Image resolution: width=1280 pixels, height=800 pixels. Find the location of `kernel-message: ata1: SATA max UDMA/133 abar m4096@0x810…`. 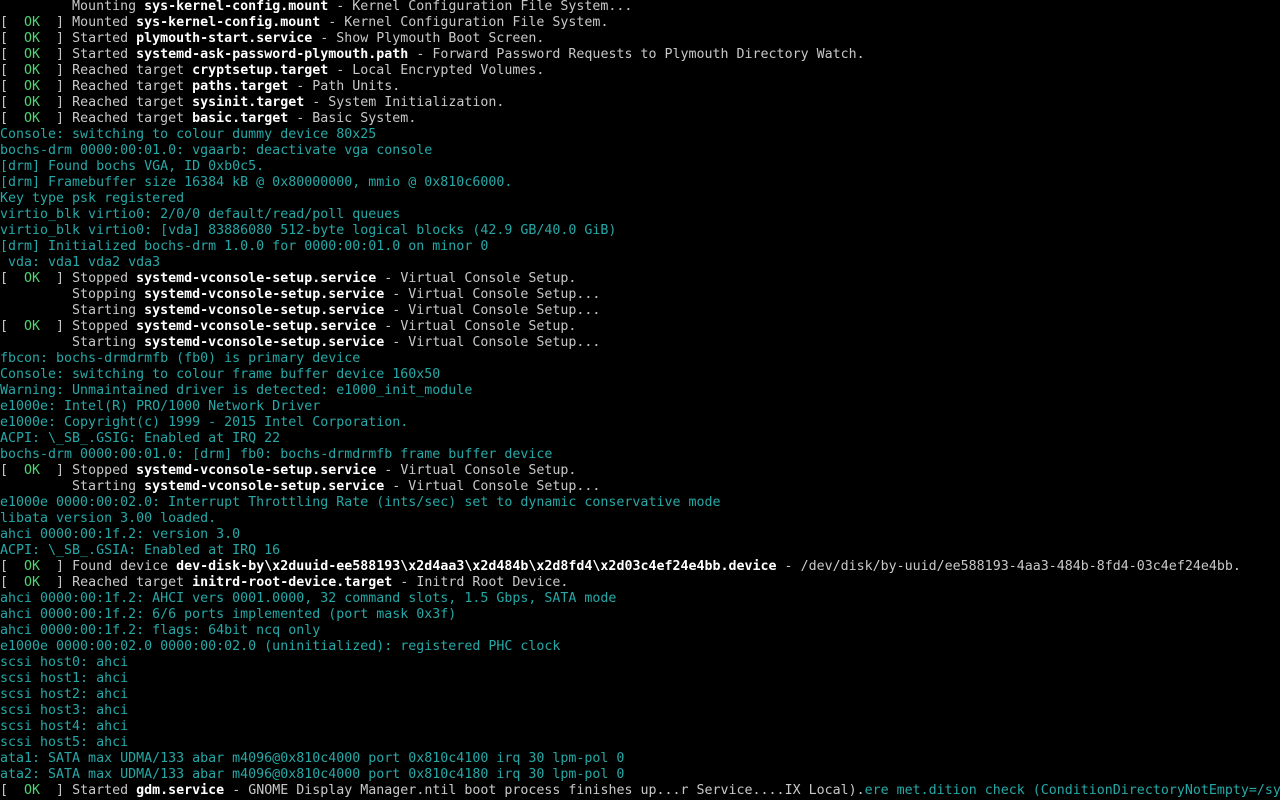

kernel-message: ata1: SATA max UDMA/133 abar m4096@0x810… is located at coordinates (312, 758).